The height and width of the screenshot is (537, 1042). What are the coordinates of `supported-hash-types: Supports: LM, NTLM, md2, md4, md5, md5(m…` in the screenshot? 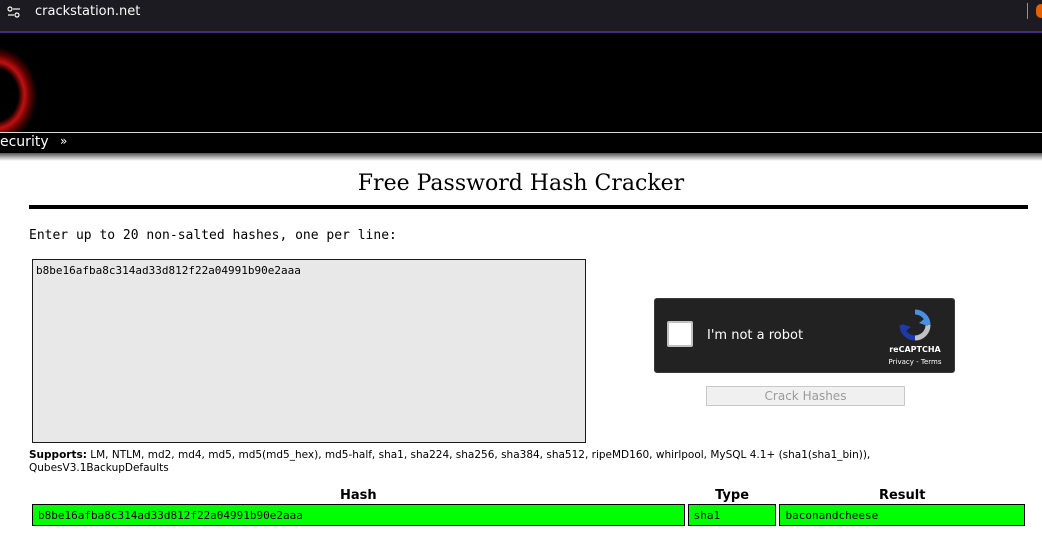 It's located at (509, 462).